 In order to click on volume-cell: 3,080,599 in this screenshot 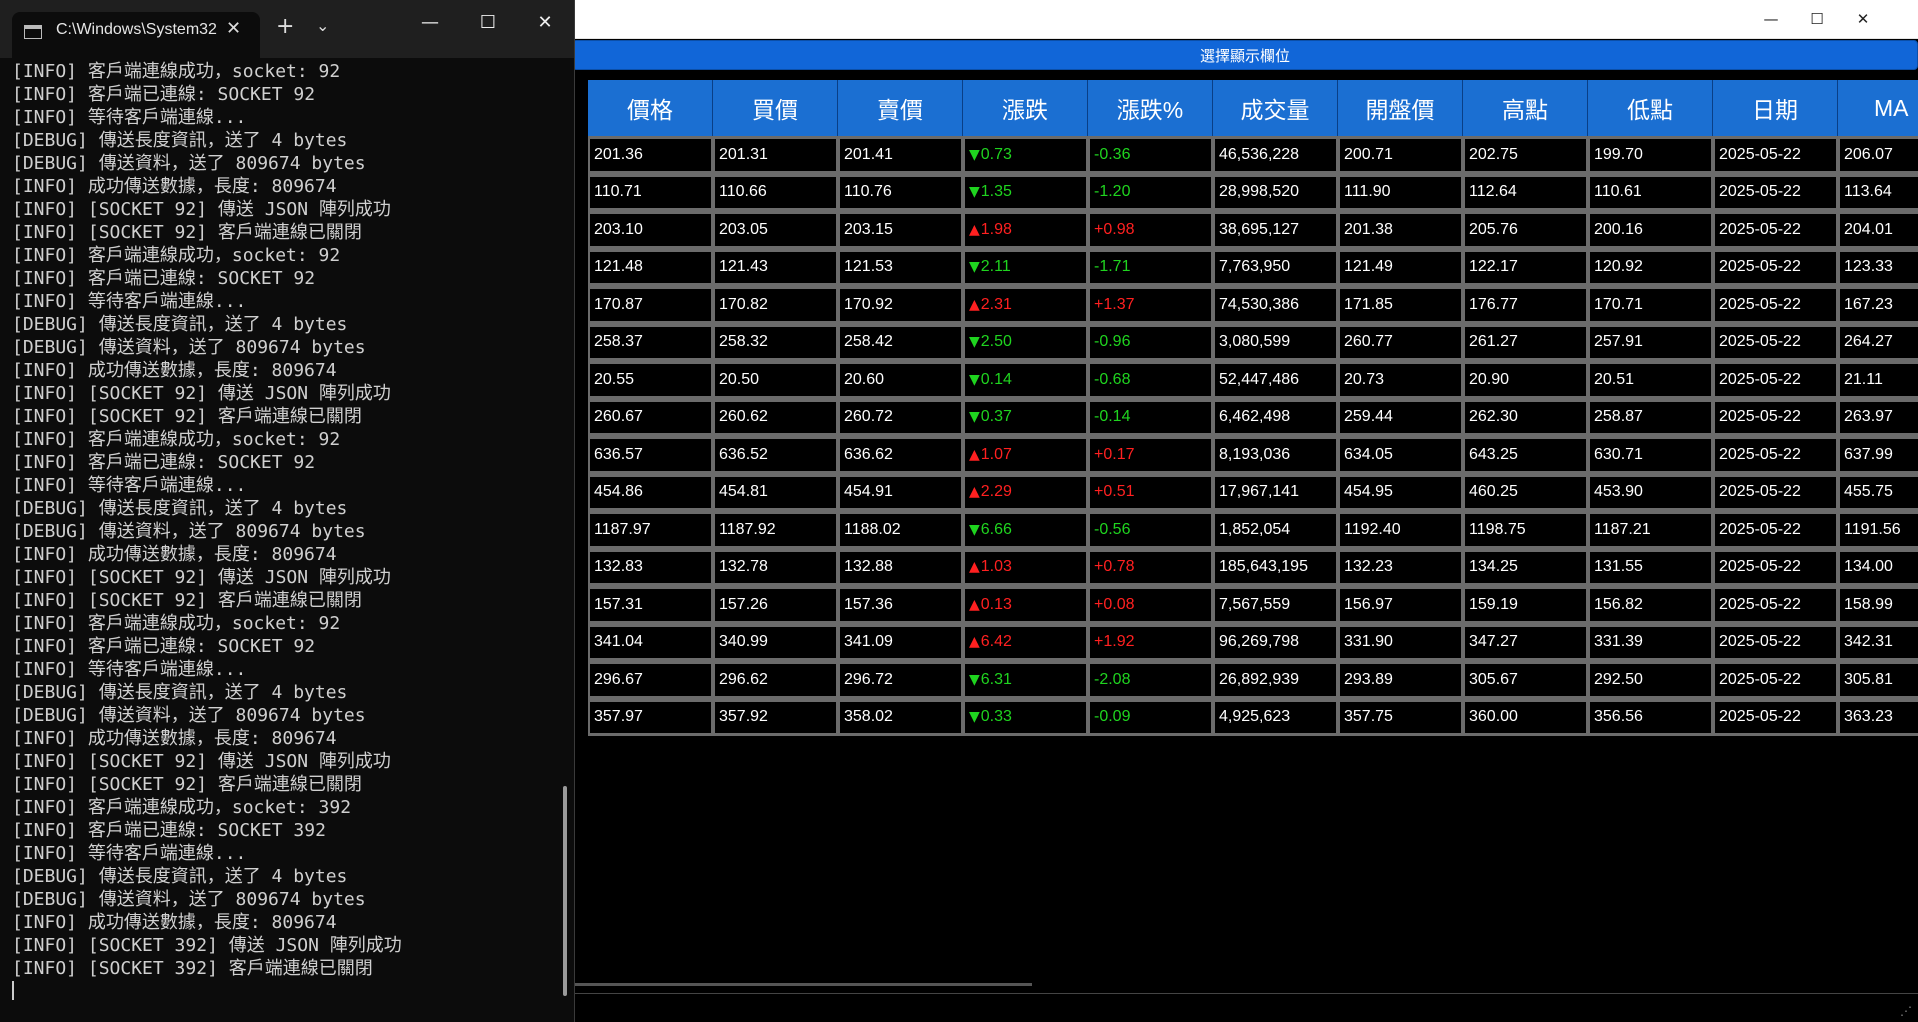, I will do `click(1275, 342)`.